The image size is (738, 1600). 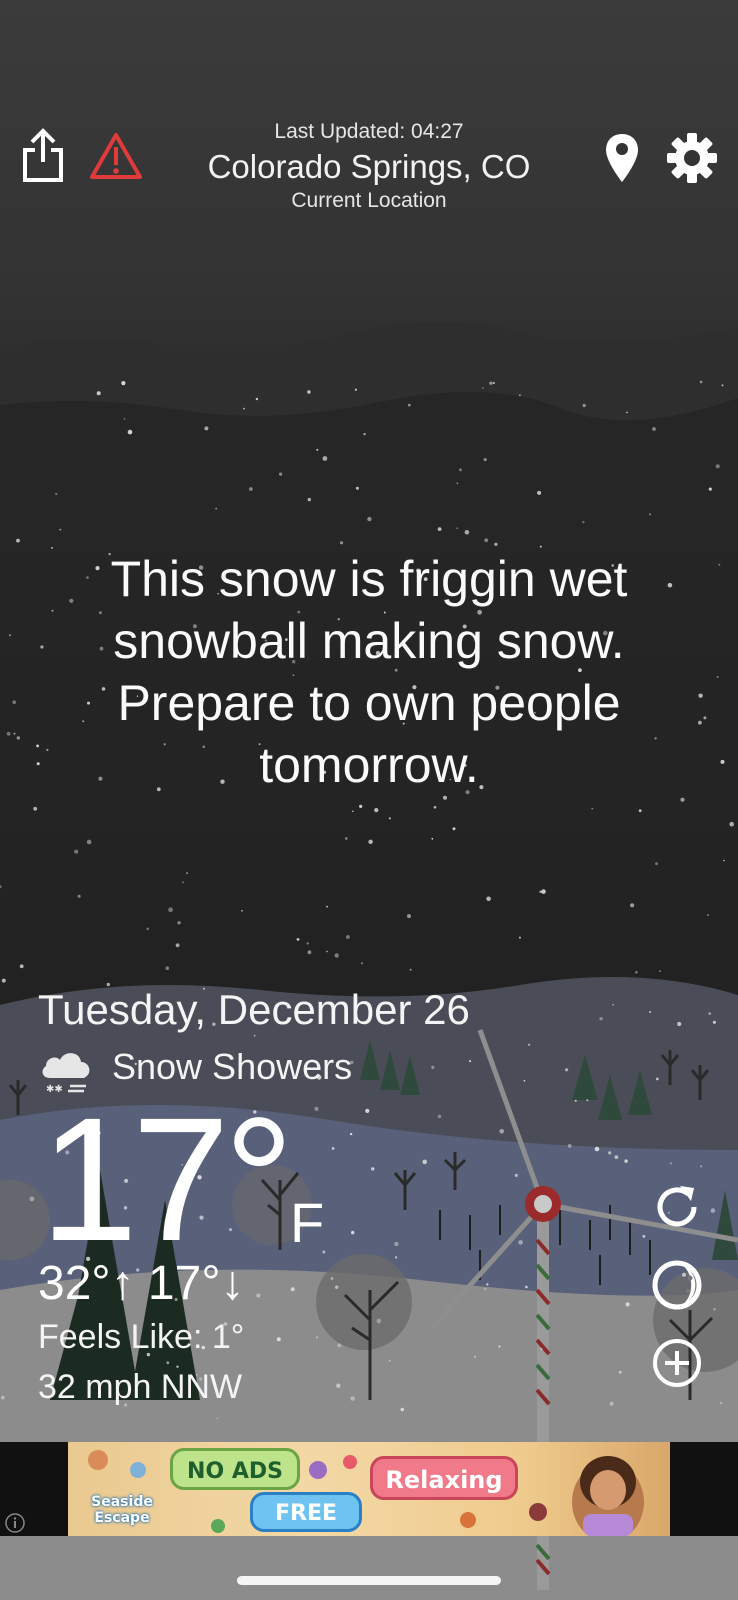 I want to click on last-updated-label: Last Updated: 04:27, so click(x=369, y=131).